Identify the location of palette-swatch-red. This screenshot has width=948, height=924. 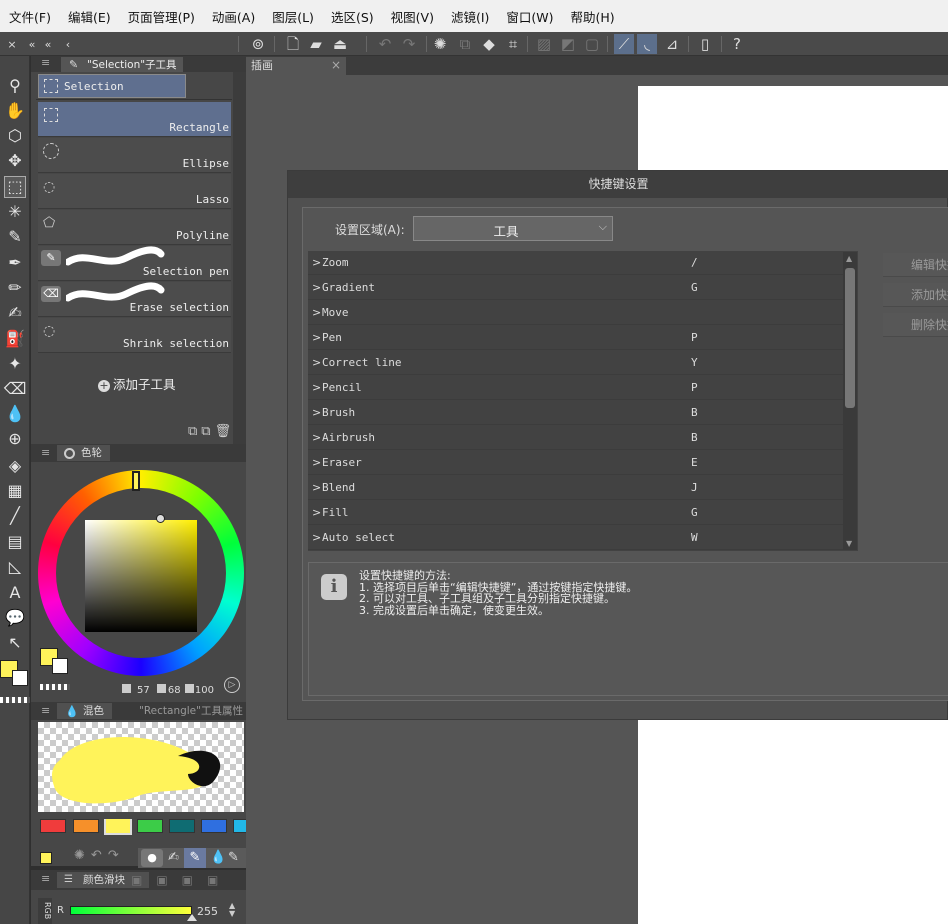
(53, 826).